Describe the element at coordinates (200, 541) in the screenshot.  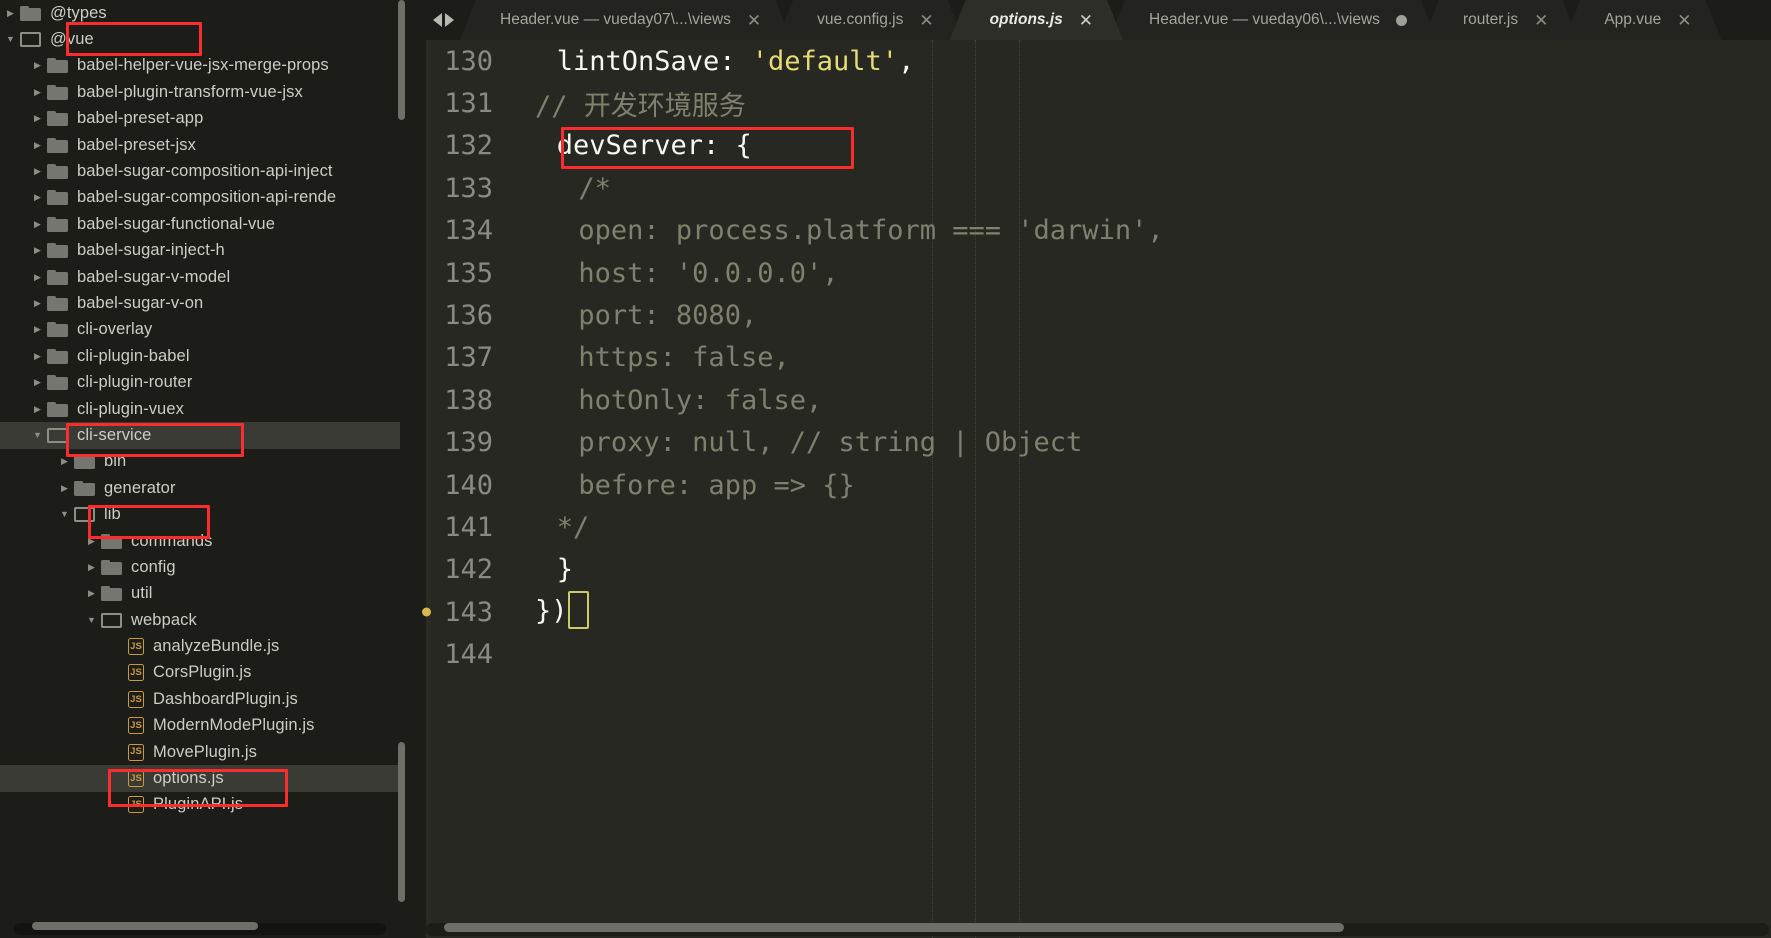
I see `file-tree-folder: ▶ commands` at that location.